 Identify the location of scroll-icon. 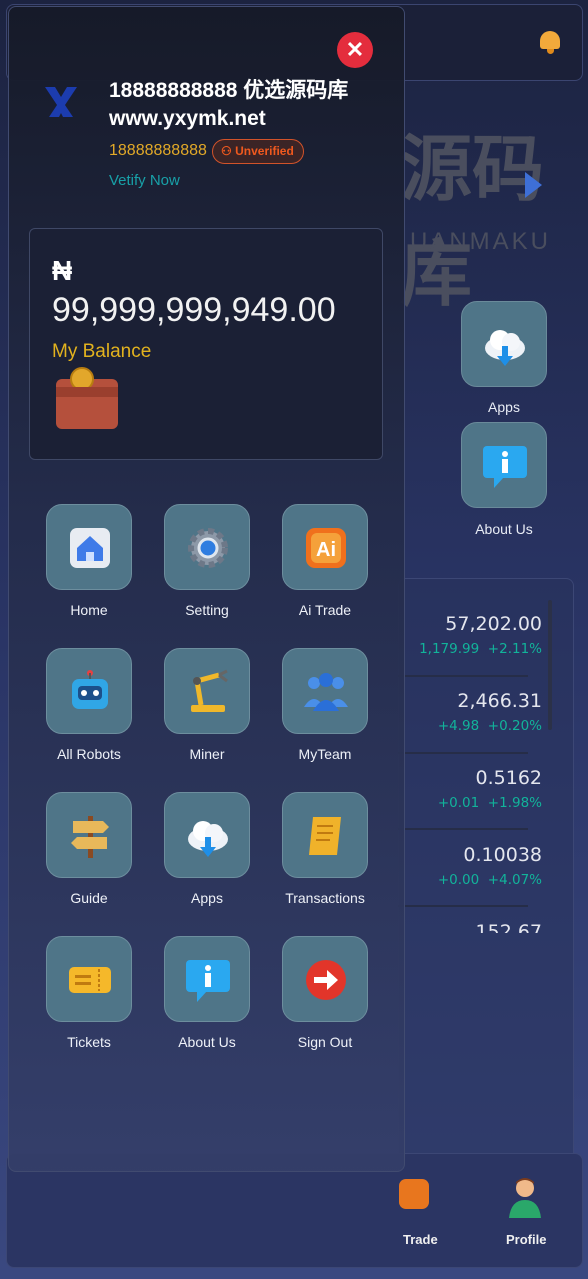
(325, 836).